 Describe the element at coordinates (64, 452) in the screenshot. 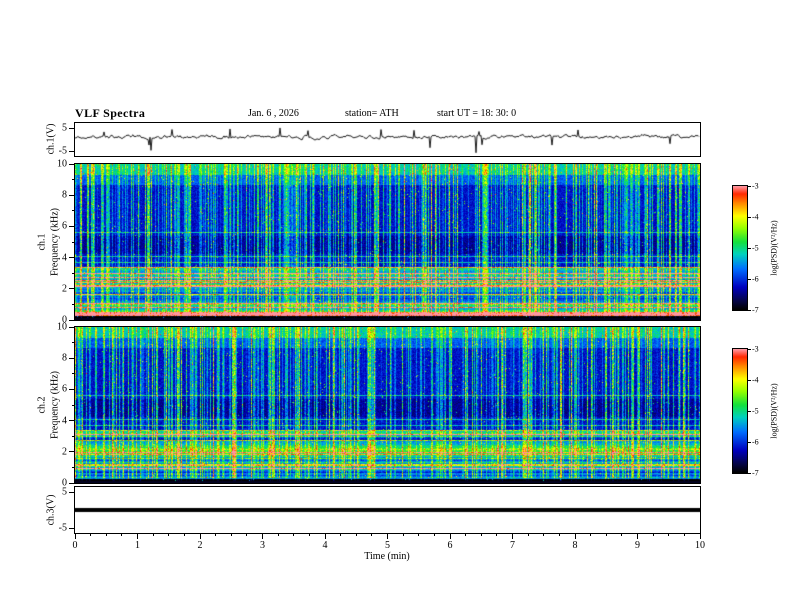

I see `y-tick-label: 2` at that location.